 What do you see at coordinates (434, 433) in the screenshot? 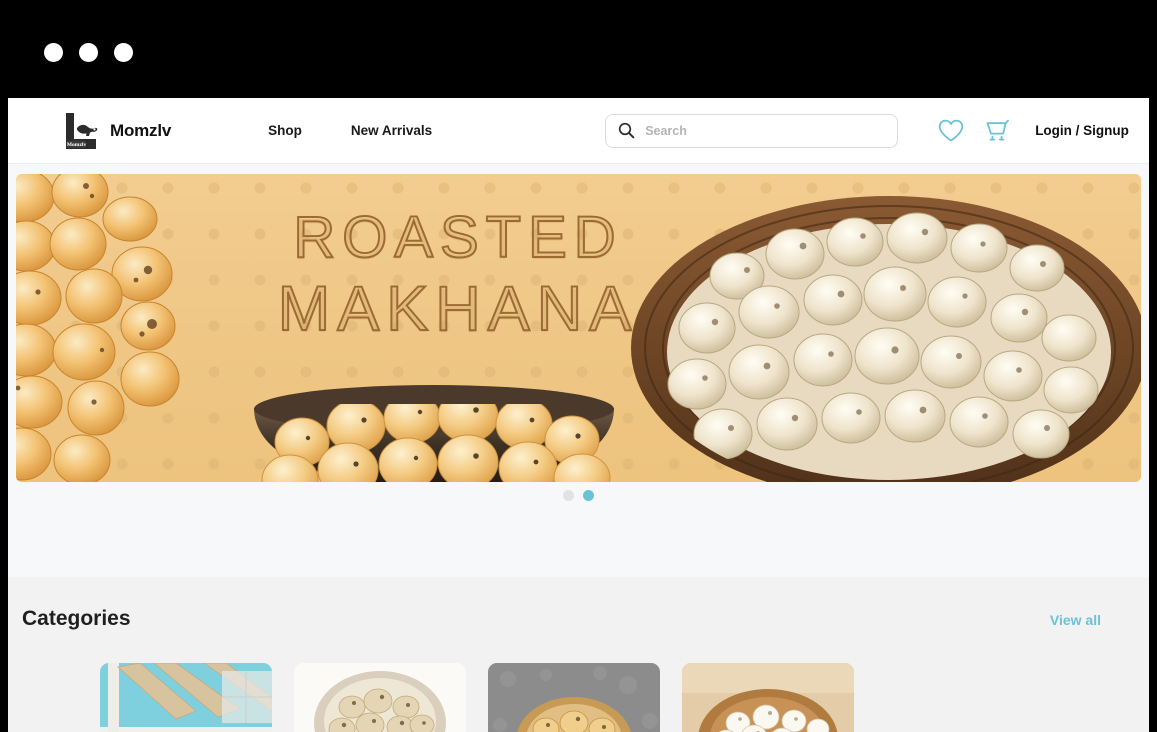
I see `bowl-of-roasted-makhana-image` at bounding box center [434, 433].